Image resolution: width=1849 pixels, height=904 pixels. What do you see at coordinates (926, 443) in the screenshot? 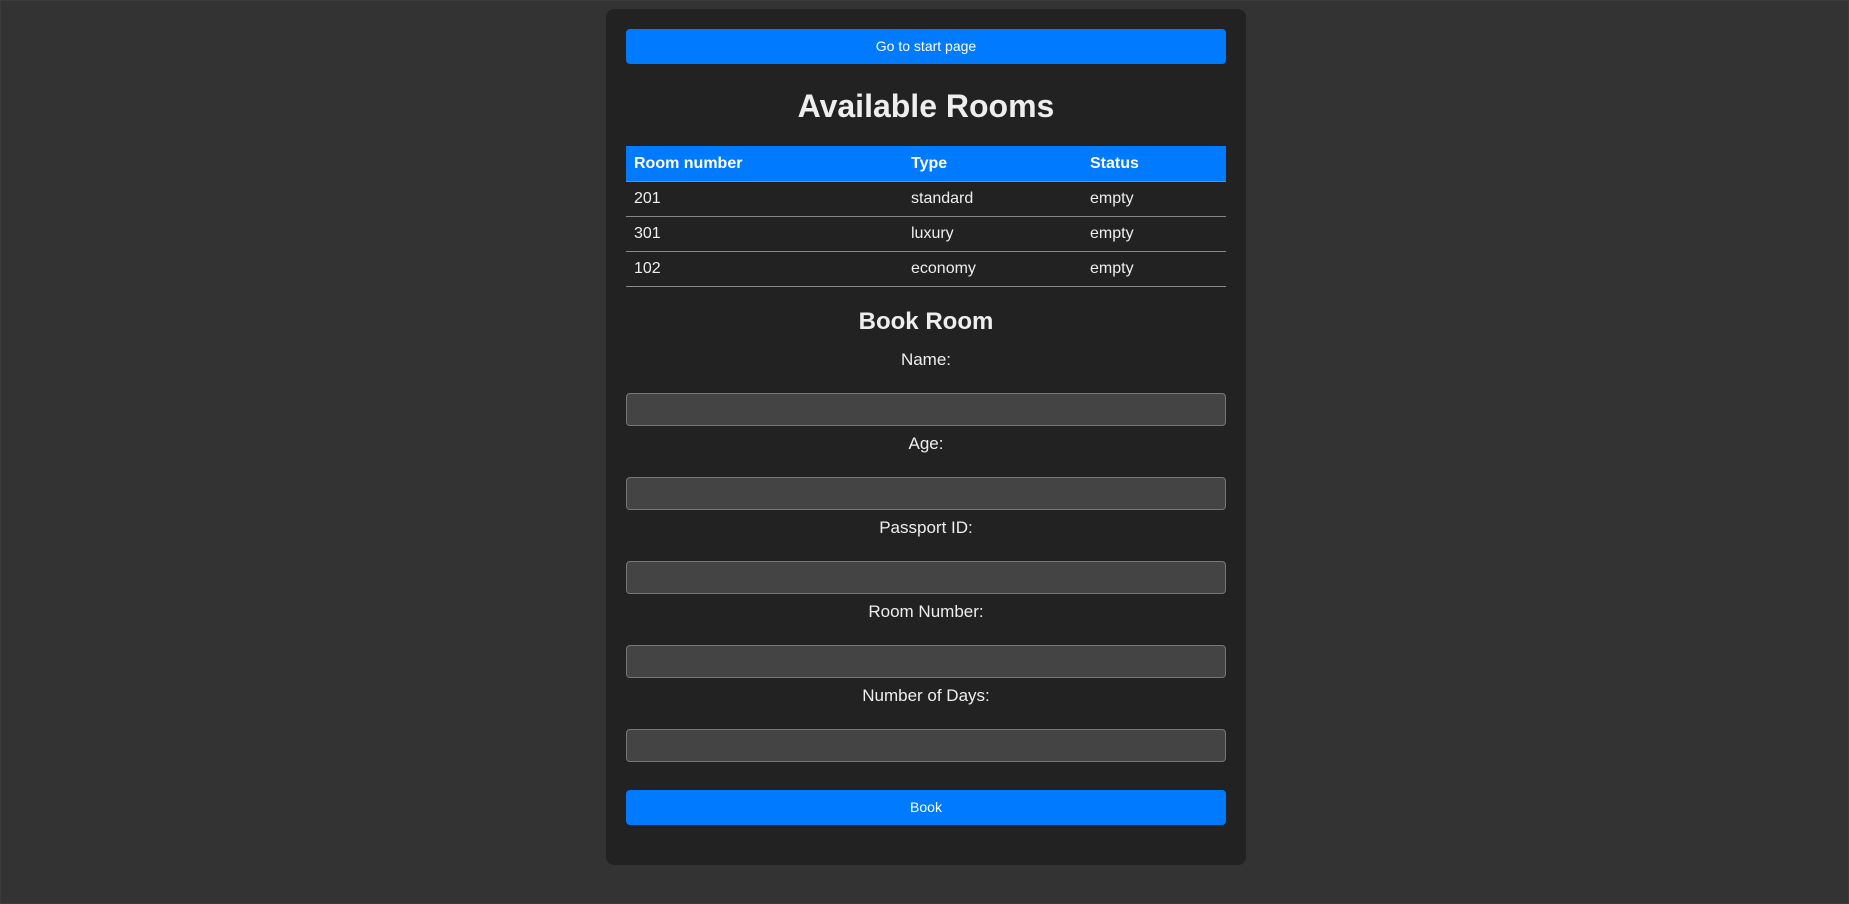
I see `age-label: Age:` at bounding box center [926, 443].